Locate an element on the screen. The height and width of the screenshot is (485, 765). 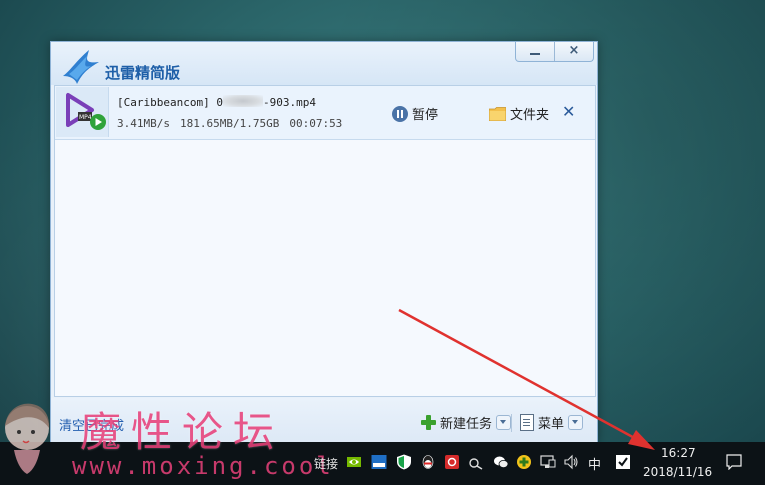
red-app-icon is located at coordinates (452, 462).